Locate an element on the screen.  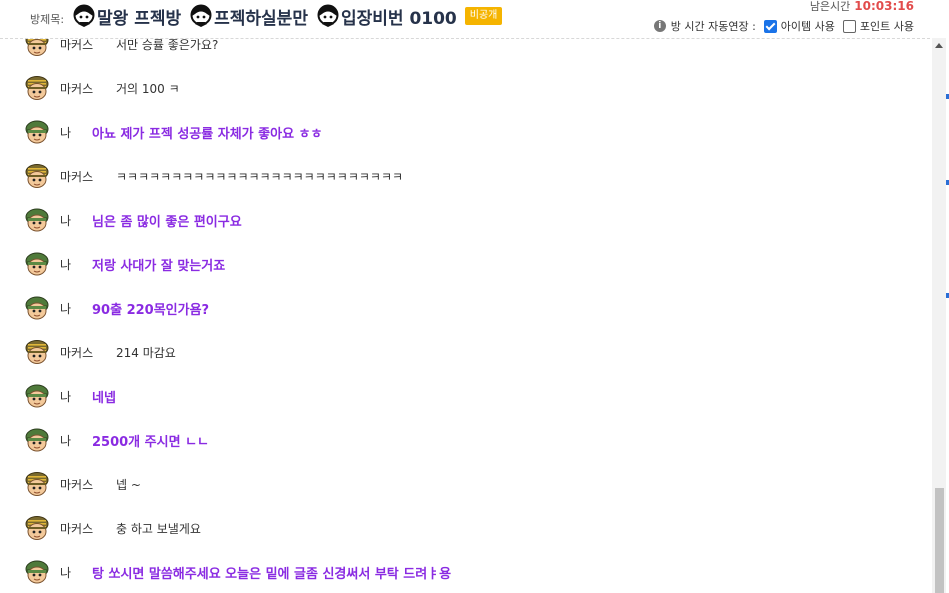
message-text: 충 하고 보낼게요 is located at coordinates (158, 528).